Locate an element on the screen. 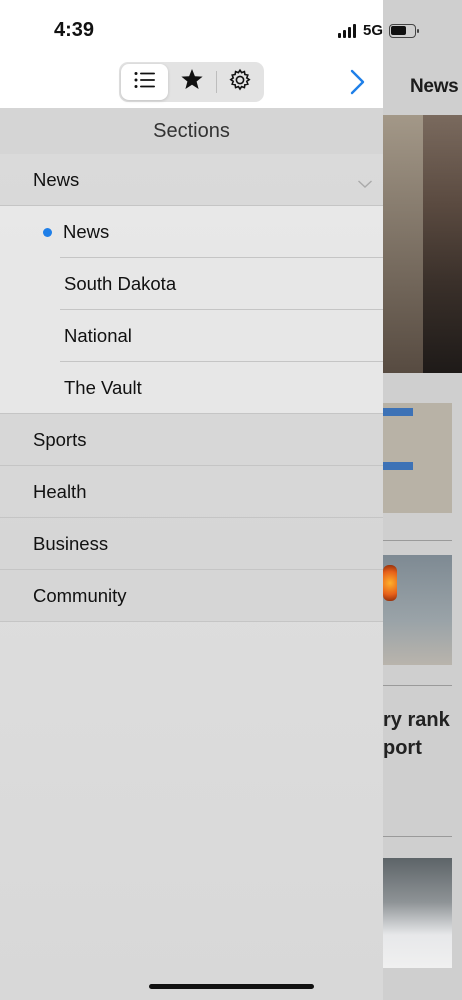 Image resolution: width=462 pixels, height=1000 pixels. section-group-label: Community is located at coordinates (80, 595).